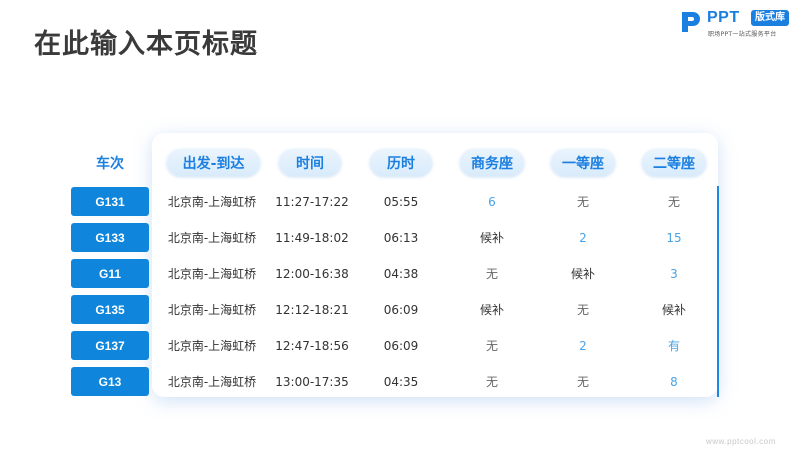 The image size is (800, 450). Describe the element at coordinates (310, 162) in the screenshot. I see `header-time: 时间` at that location.